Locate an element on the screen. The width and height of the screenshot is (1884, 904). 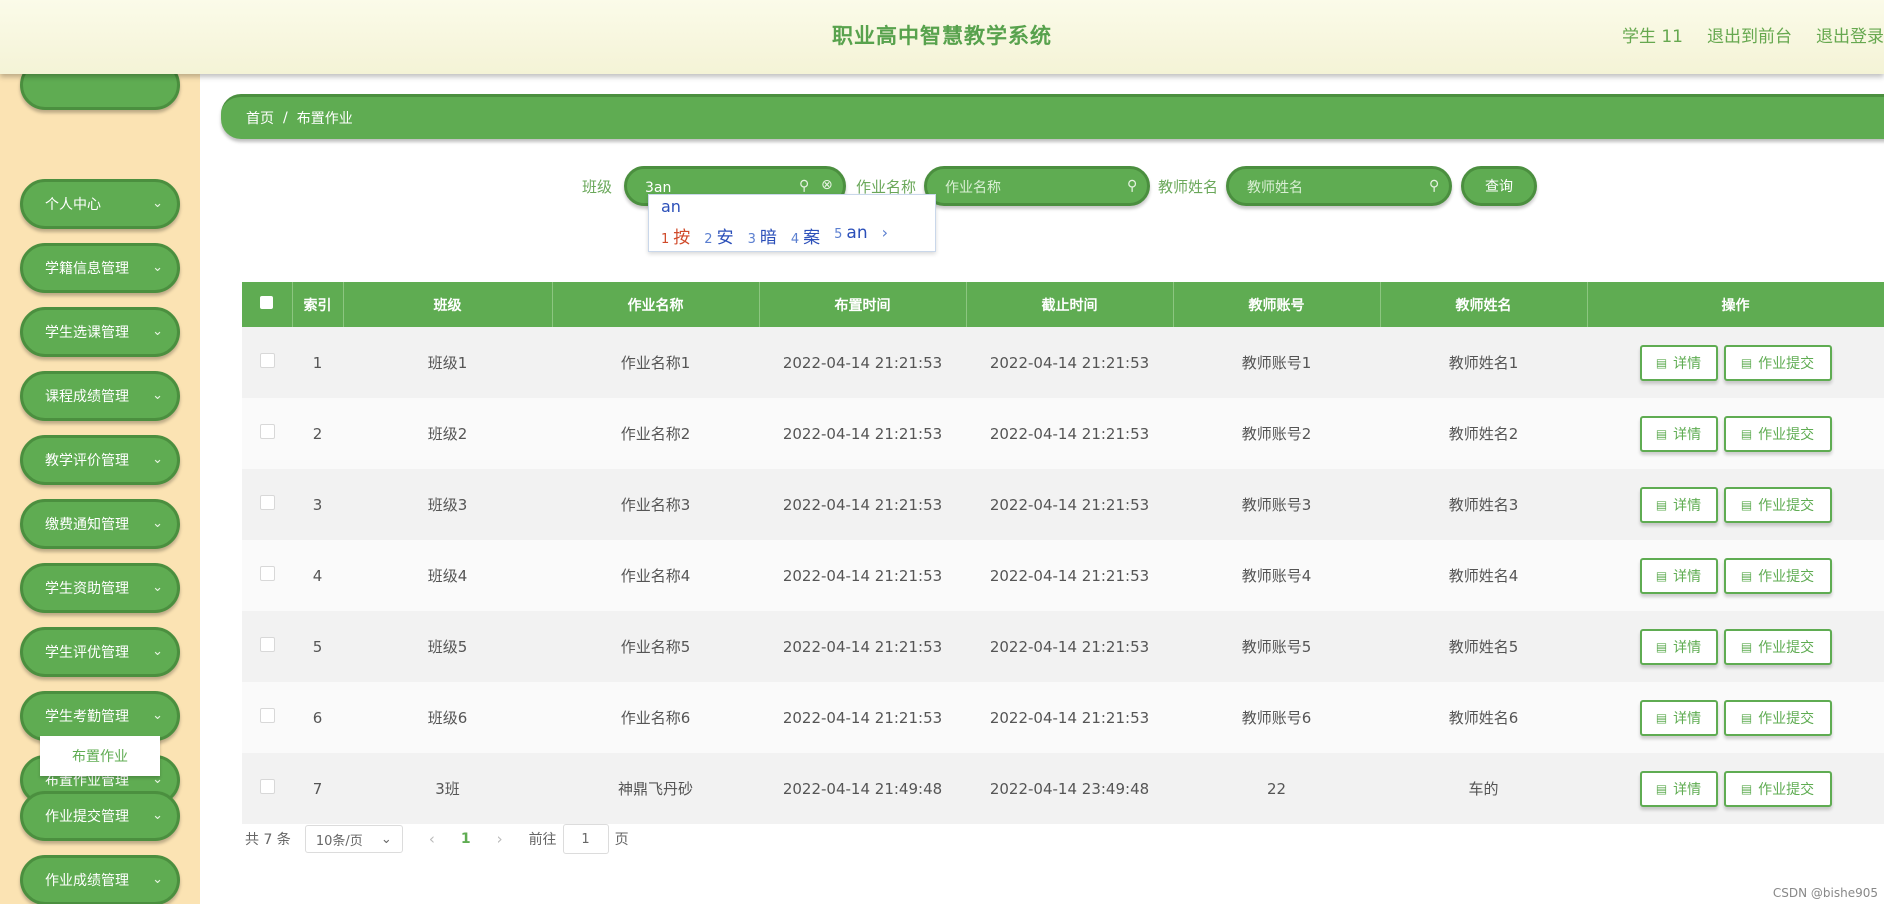
sidebar-item-label: 作业成绩管理 is located at coordinates (87, 881).